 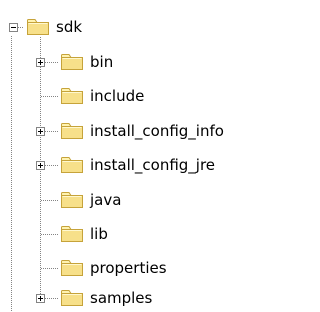 I want to click on tree-node-label: samples, so click(x=121, y=298).